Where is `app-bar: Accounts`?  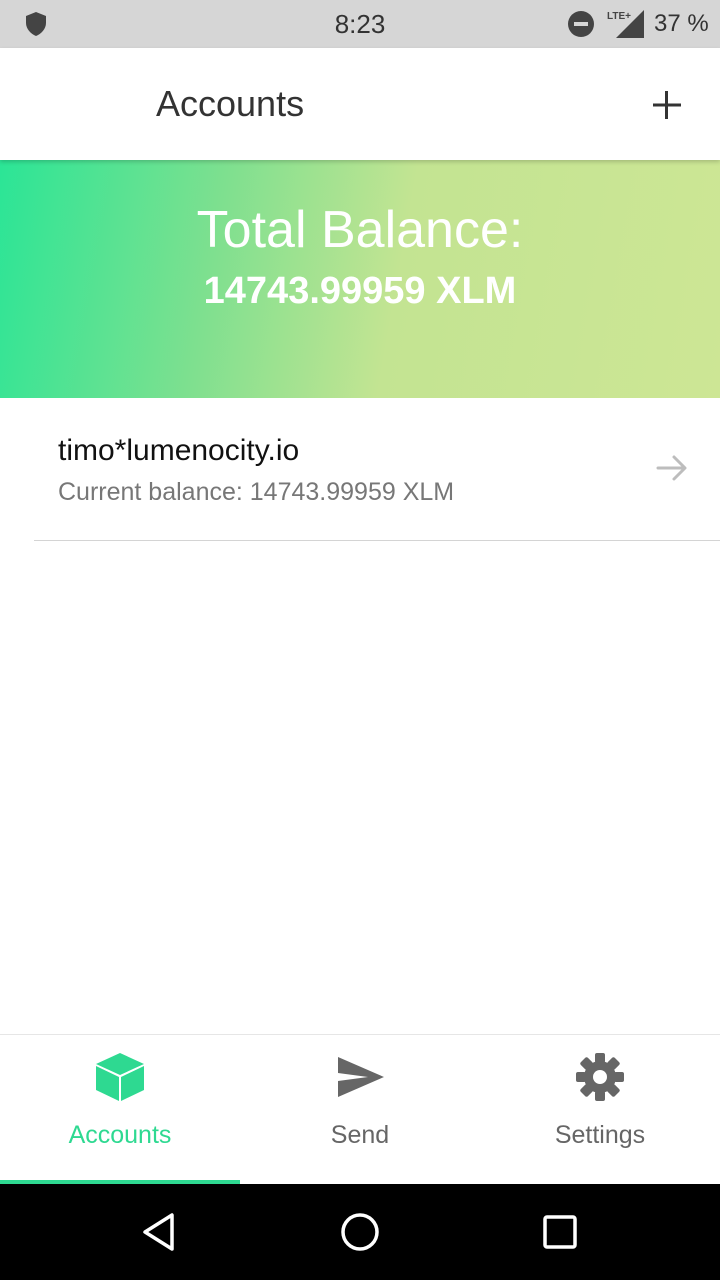
app-bar: Accounts is located at coordinates (360, 104).